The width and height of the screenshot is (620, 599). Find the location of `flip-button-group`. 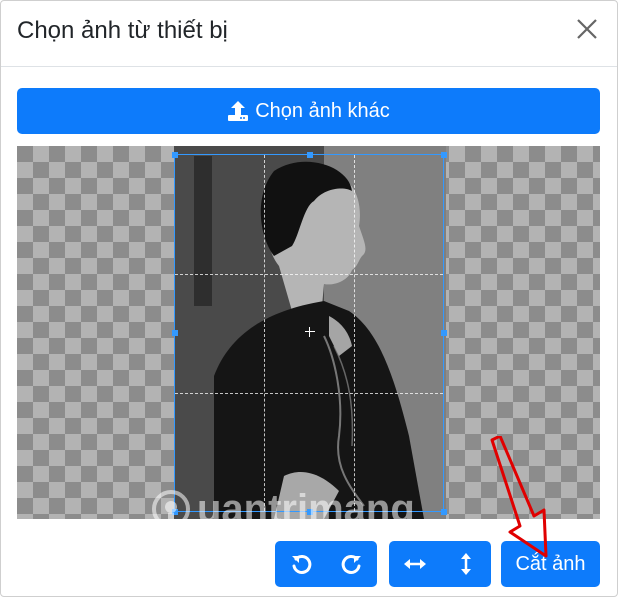

flip-button-group is located at coordinates (440, 564).